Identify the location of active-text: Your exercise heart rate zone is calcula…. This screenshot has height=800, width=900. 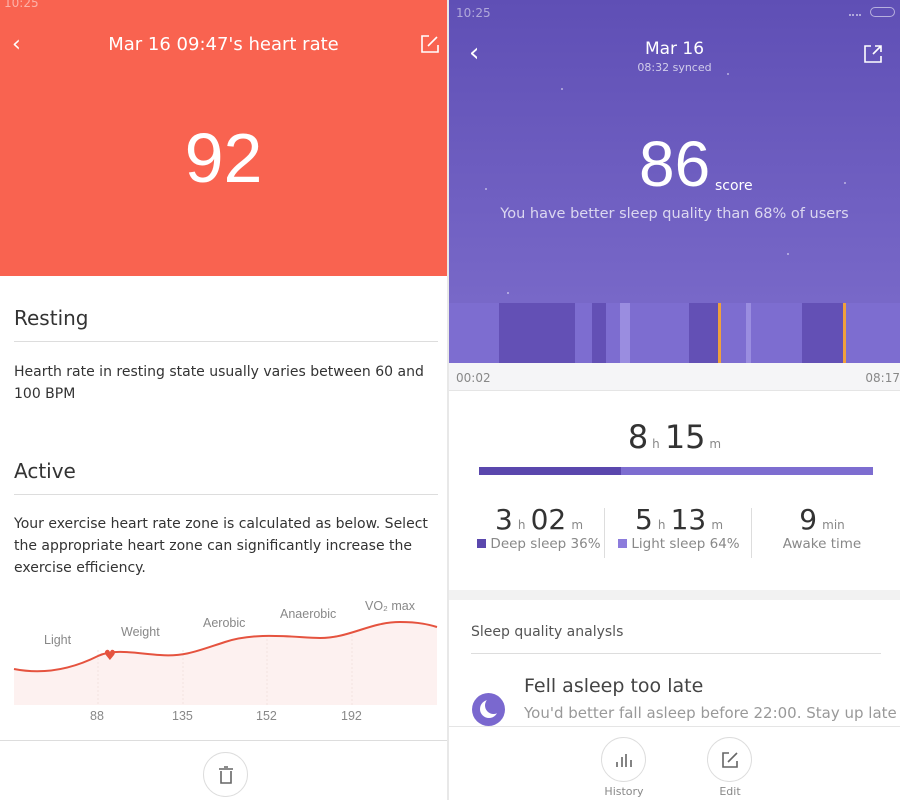
(221, 546).